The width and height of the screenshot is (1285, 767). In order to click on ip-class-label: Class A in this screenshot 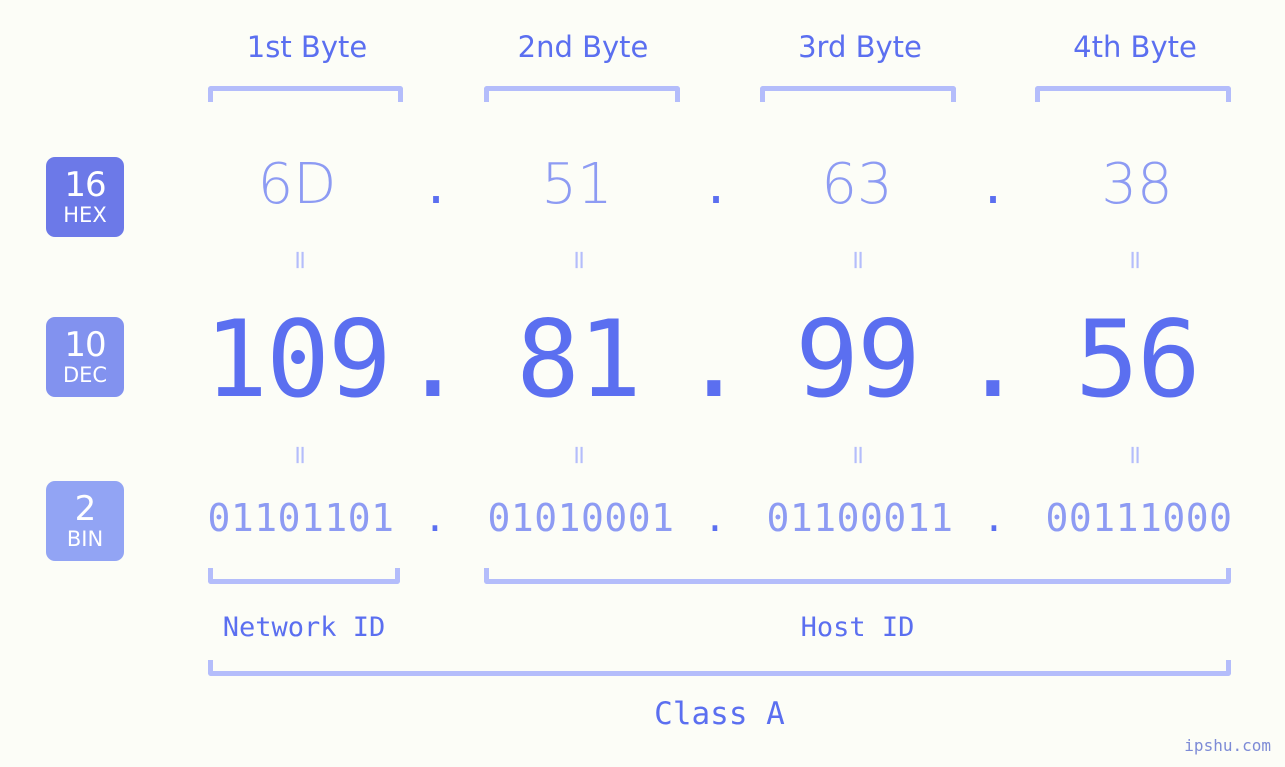, I will do `click(719, 714)`.